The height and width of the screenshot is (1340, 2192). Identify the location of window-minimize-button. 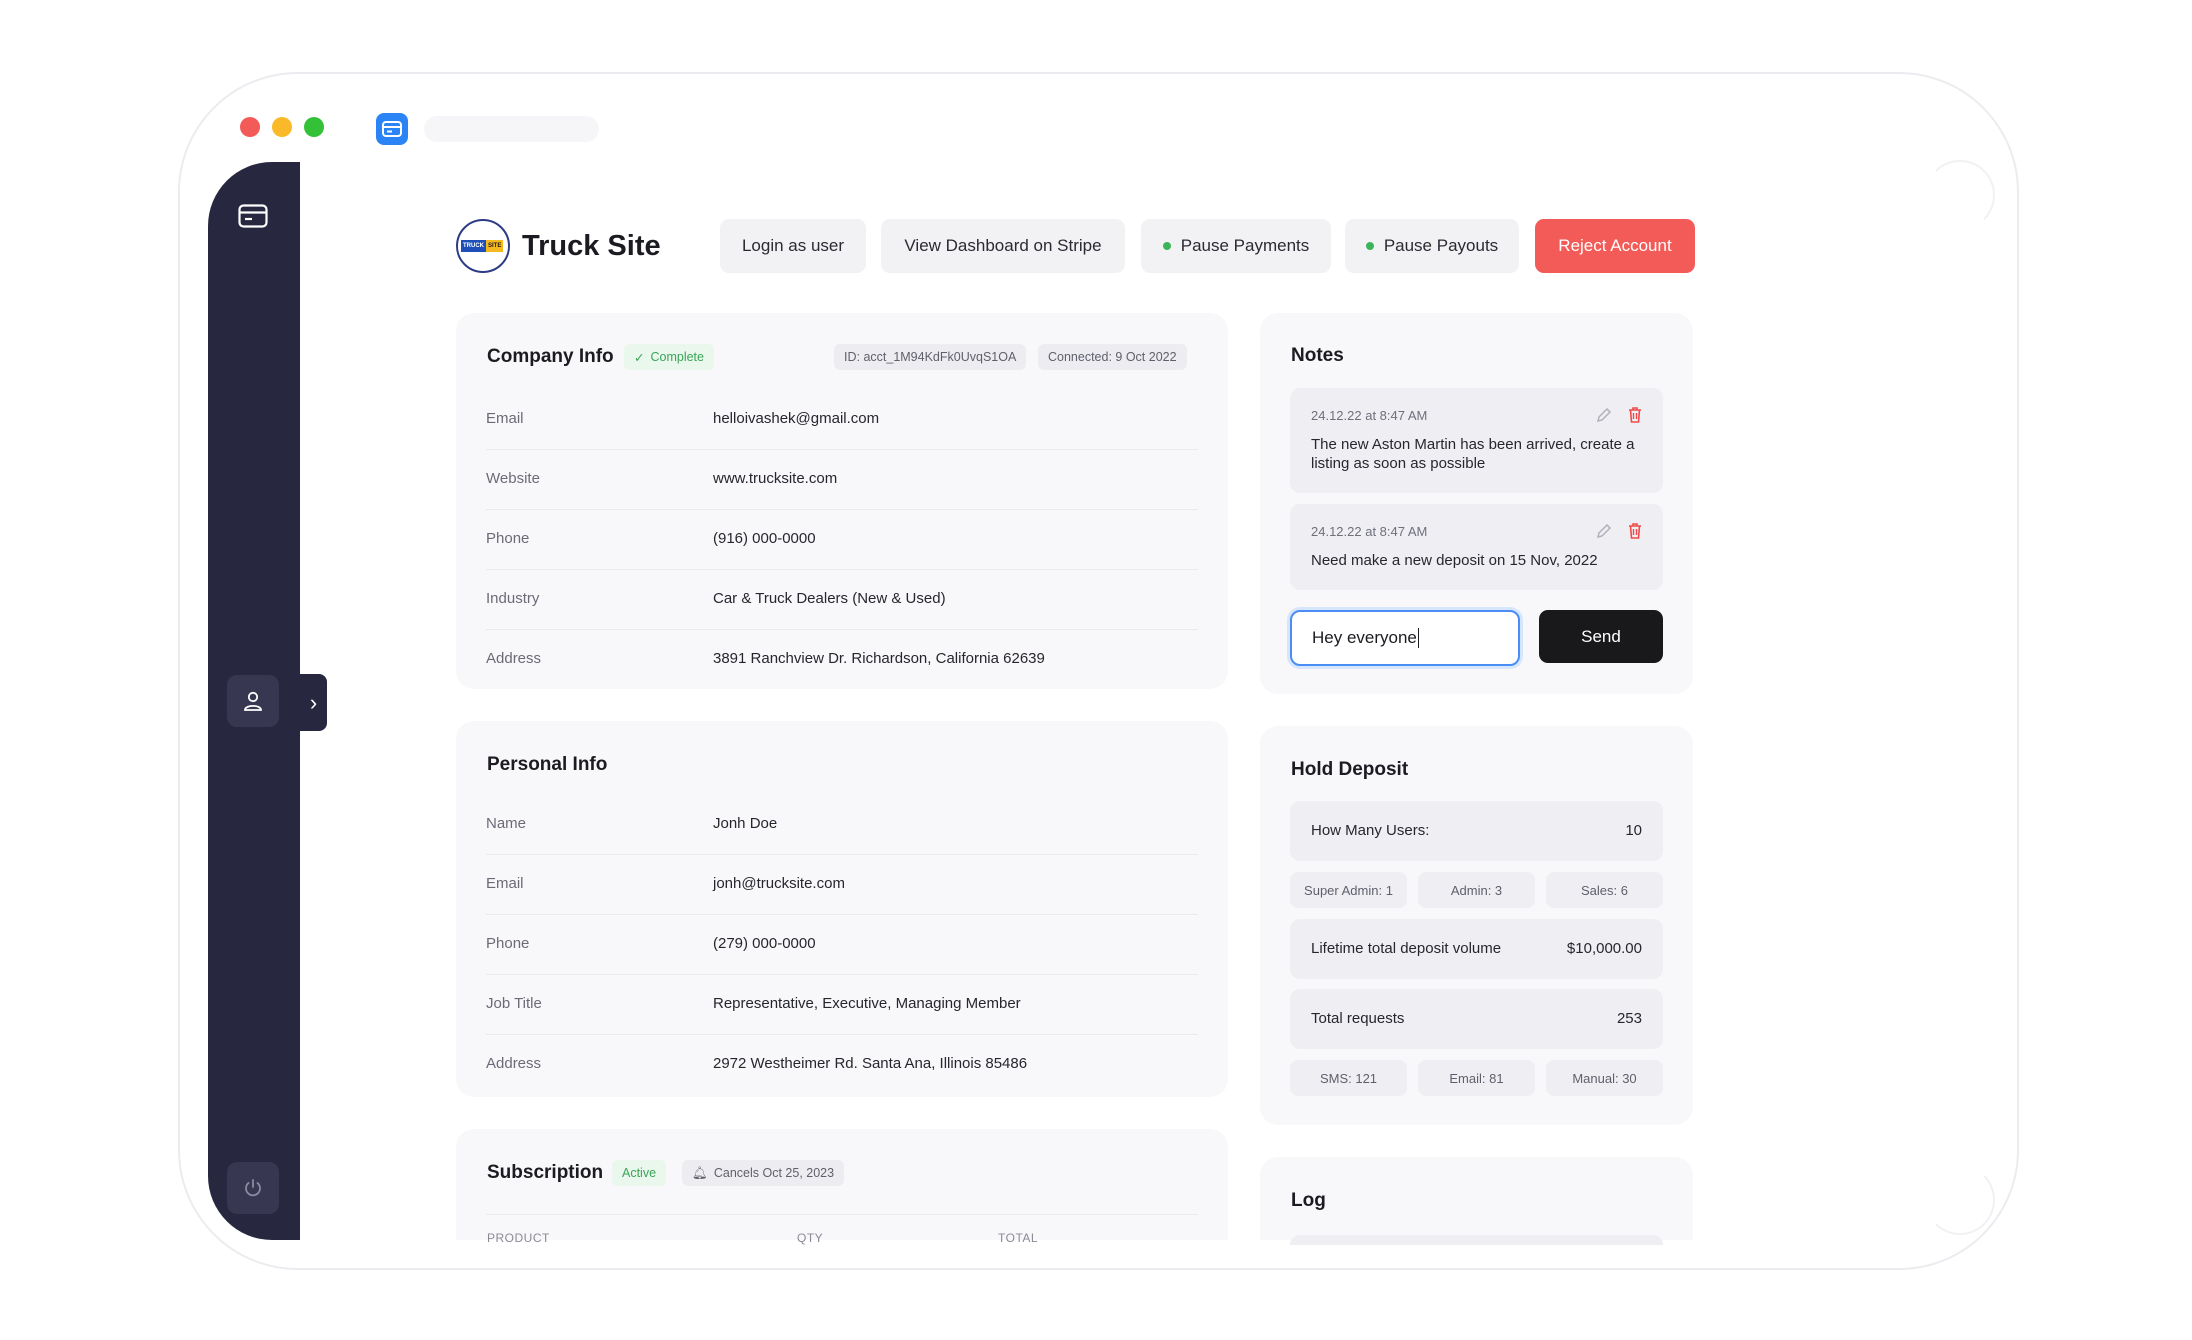
(282, 127).